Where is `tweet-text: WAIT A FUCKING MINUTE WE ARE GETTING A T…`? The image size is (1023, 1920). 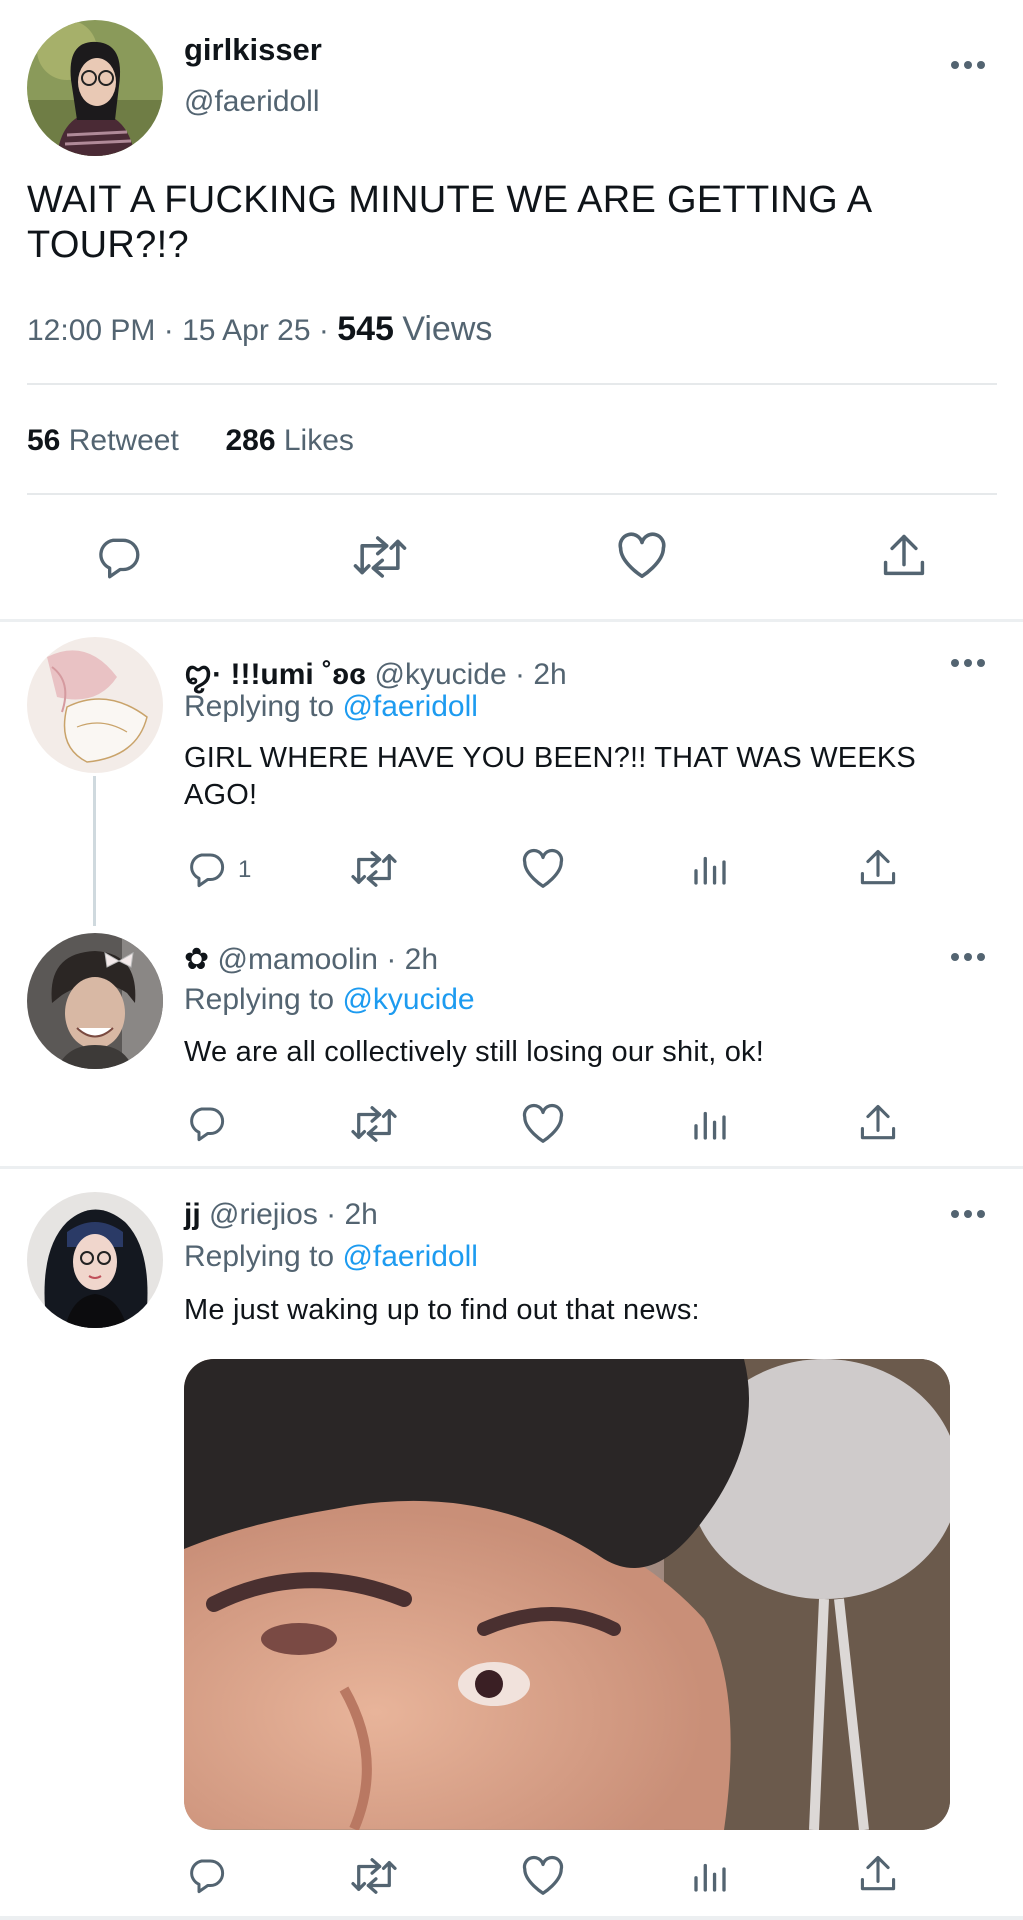
tweet-text: WAIT A FUCKING MINUTE WE ARE GETTING A T… is located at coordinates (449, 222).